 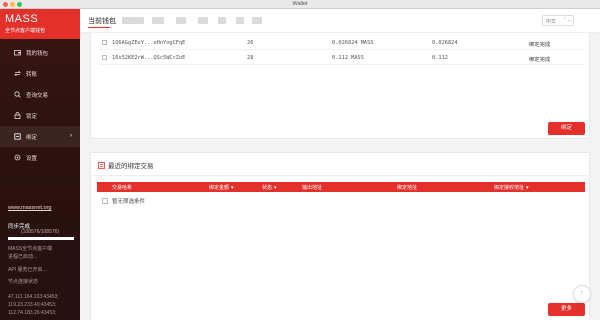 What do you see at coordinates (445, 43) in the screenshot?
I see `row-amount-plain: 0.026824` at bounding box center [445, 43].